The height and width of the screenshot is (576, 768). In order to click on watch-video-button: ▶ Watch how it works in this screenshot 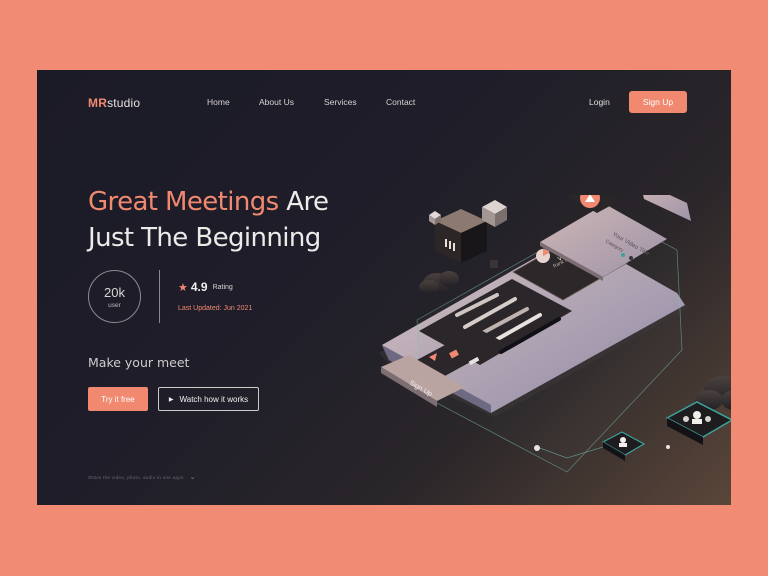, I will do `click(208, 399)`.